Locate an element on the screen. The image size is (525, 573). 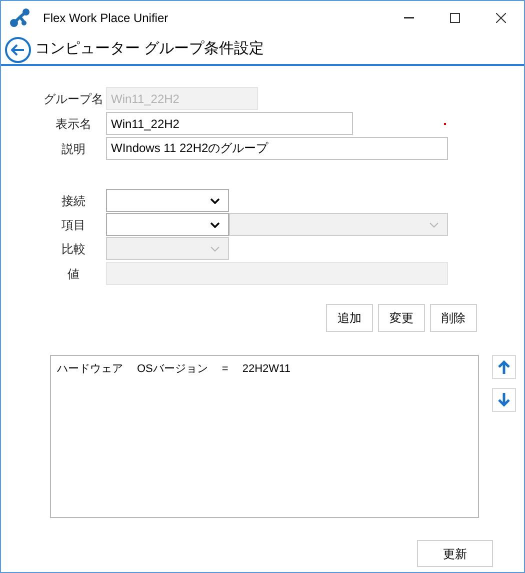
down-arrow-icon is located at coordinates (504, 400).